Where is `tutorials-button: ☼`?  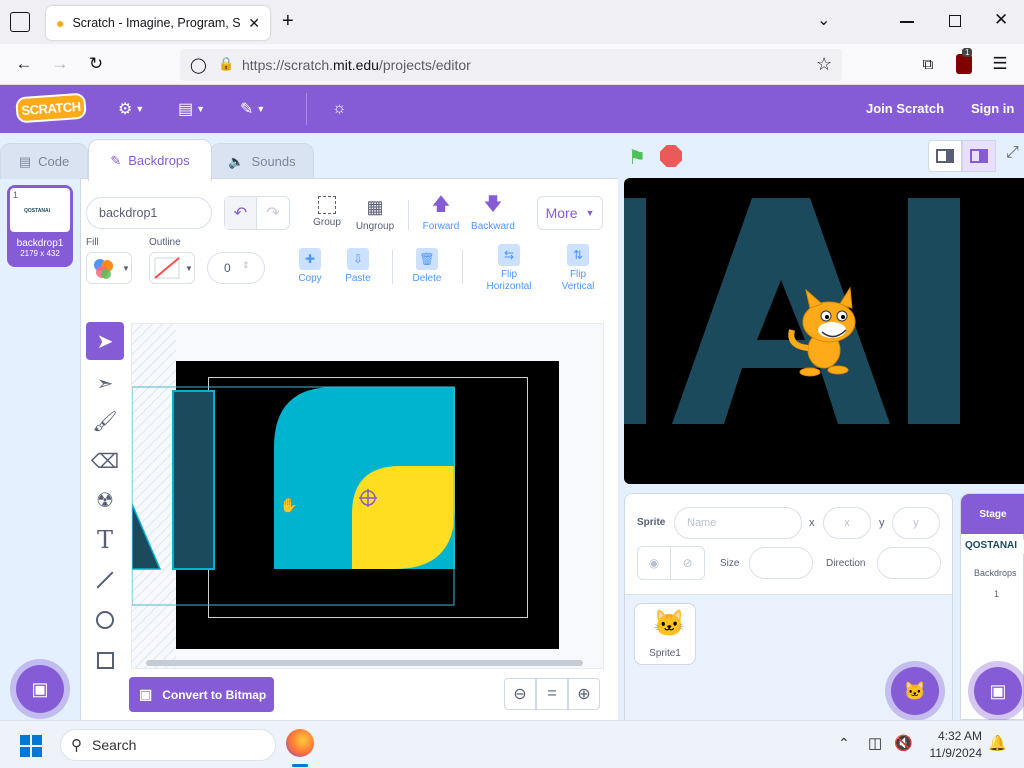 tutorials-button: ☼ is located at coordinates (339, 109).